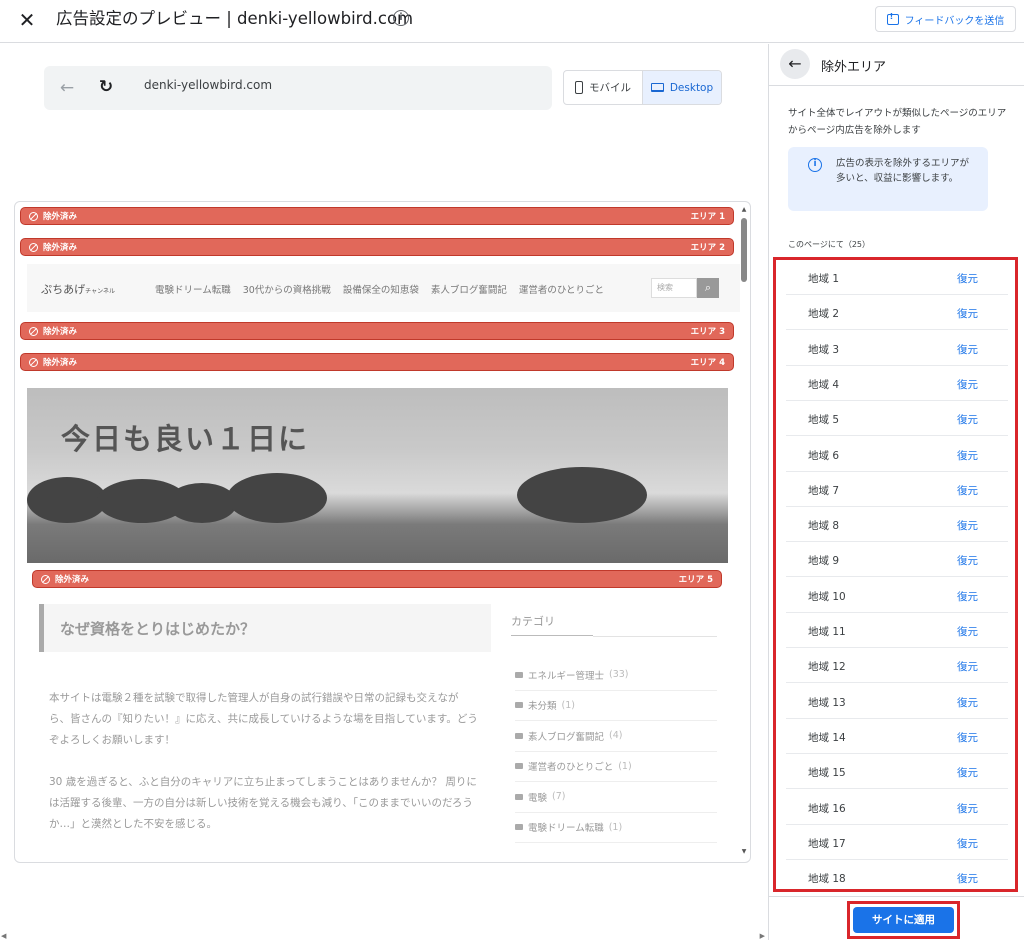 This screenshot has width=1024, height=940. What do you see at coordinates (384, 936) in the screenshot?
I see `horizontal-scrollbar: ◀ ▶` at bounding box center [384, 936].